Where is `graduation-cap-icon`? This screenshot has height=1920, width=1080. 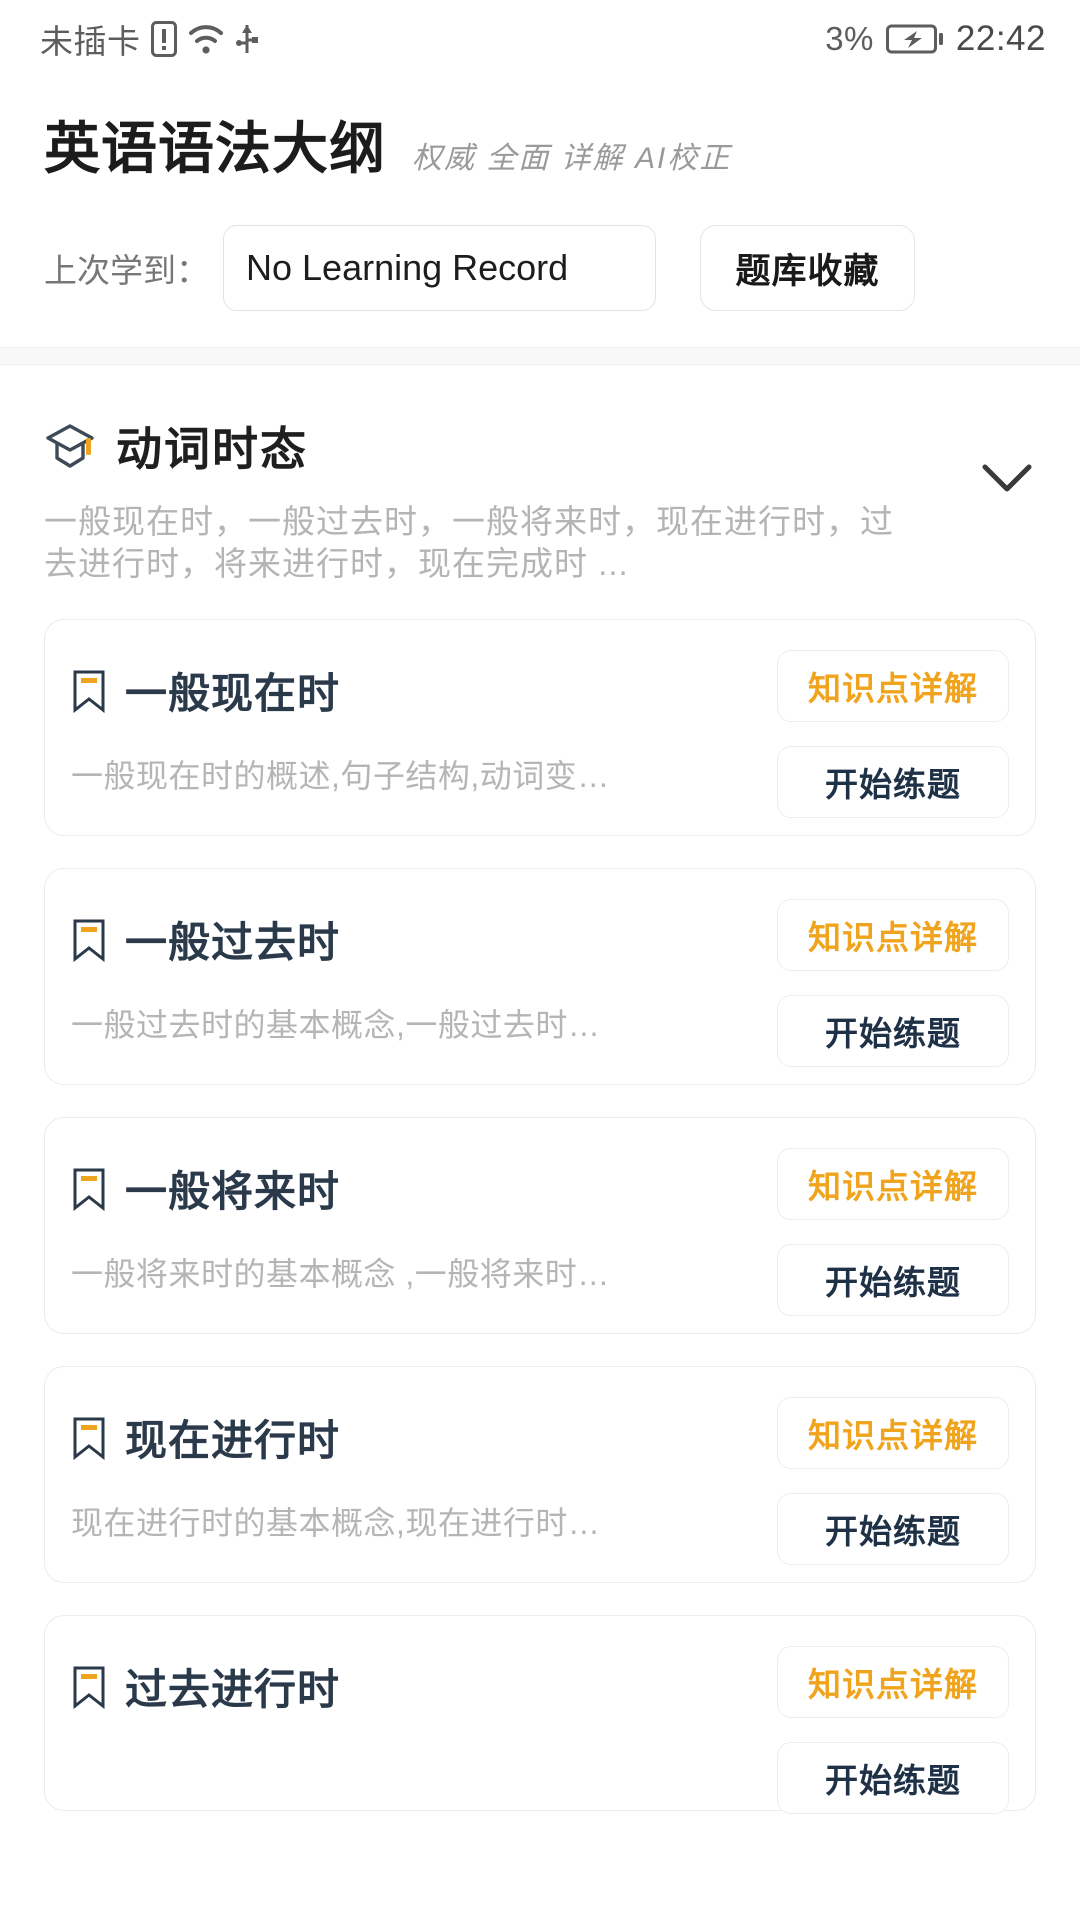 graduation-cap-icon is located at coordinates (70, 446).